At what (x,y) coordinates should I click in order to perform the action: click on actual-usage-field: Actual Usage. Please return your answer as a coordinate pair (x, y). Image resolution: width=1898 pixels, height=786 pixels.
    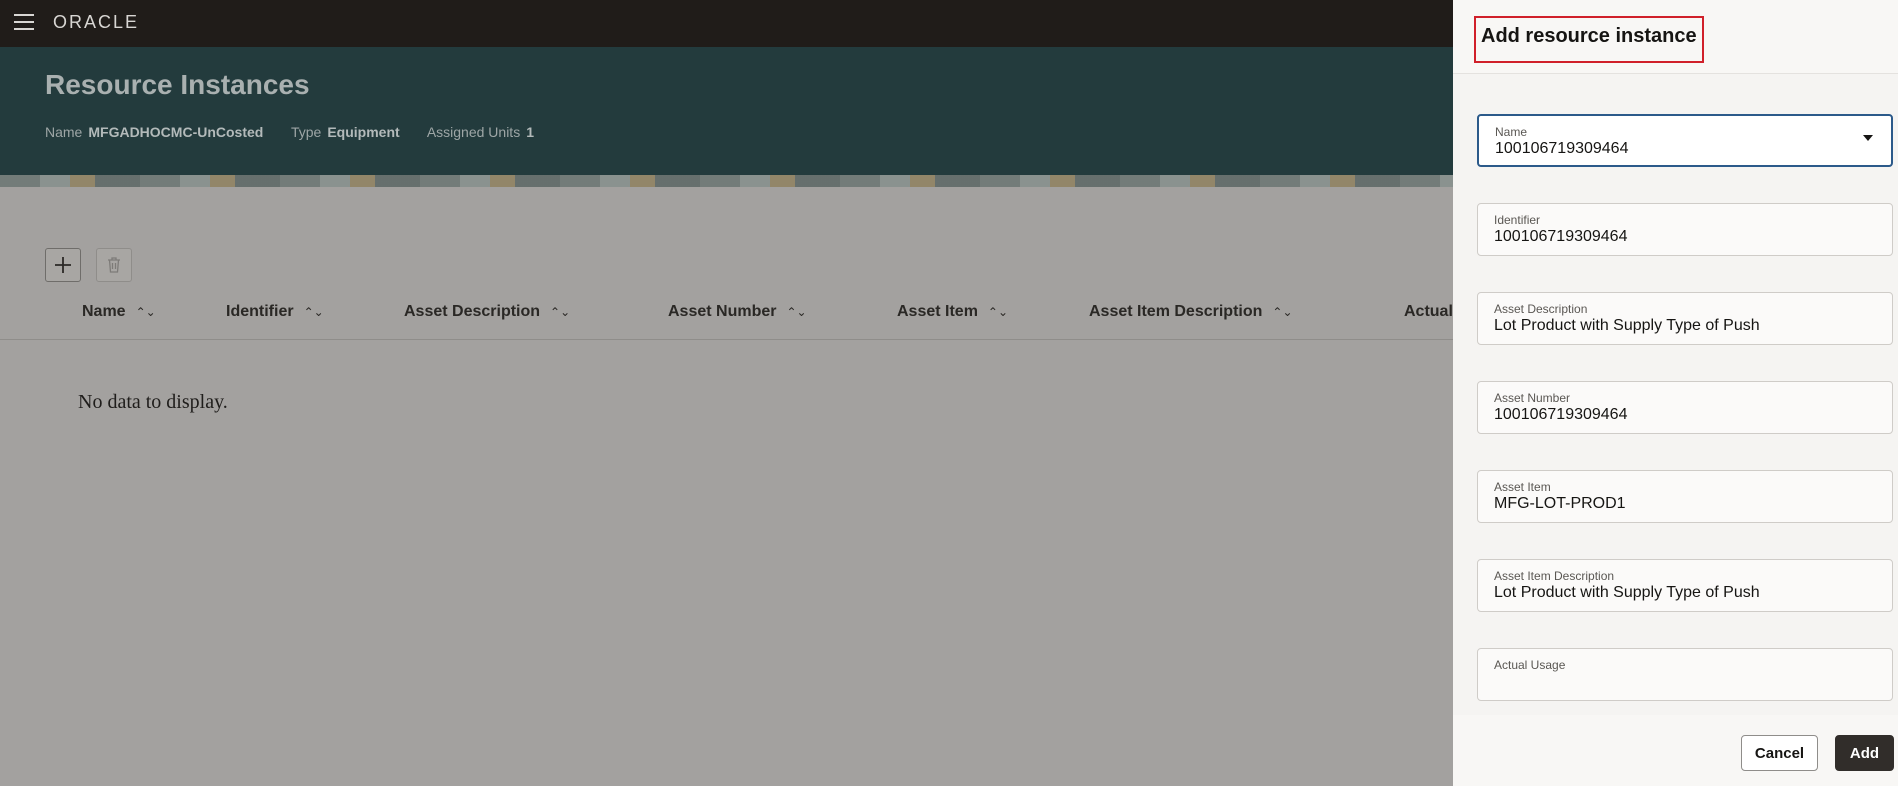
    Looking at the image, I should click on (1685, 674).